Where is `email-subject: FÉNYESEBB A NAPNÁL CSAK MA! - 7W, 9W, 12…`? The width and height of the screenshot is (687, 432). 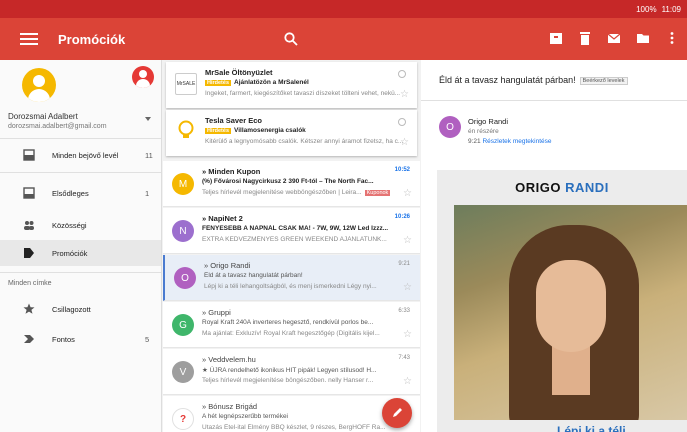 email-subject: FÉNYESEBB A NAPNÁL CSAK MA! - 7W, 9W, 12… is located at coordinates (295, 228).